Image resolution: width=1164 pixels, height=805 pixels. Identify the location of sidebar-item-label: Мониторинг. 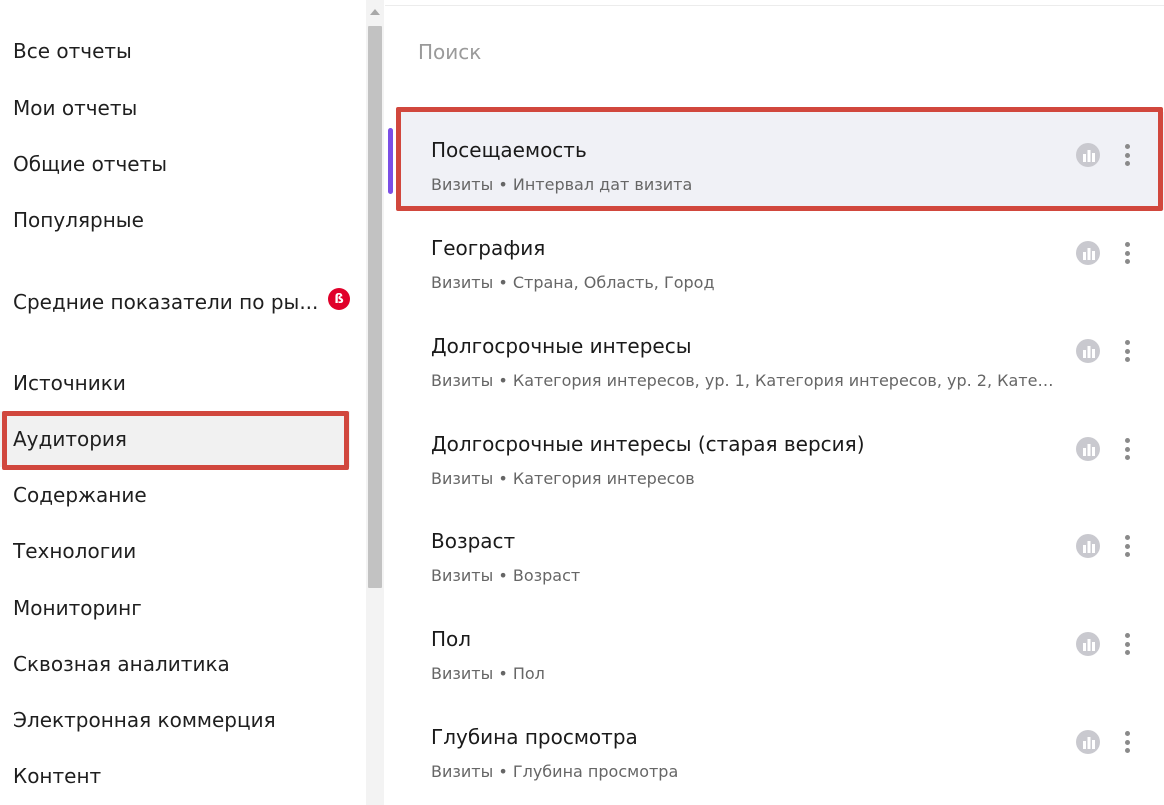
(77, 608).